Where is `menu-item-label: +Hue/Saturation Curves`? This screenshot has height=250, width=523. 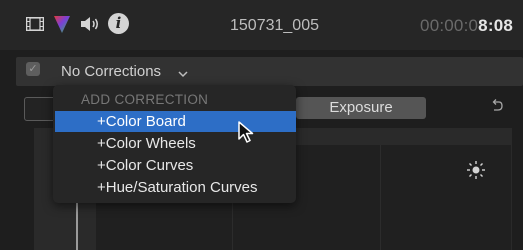
menu-item-label: +Hue/Saturation Curves is located at coordinates (177, 187).